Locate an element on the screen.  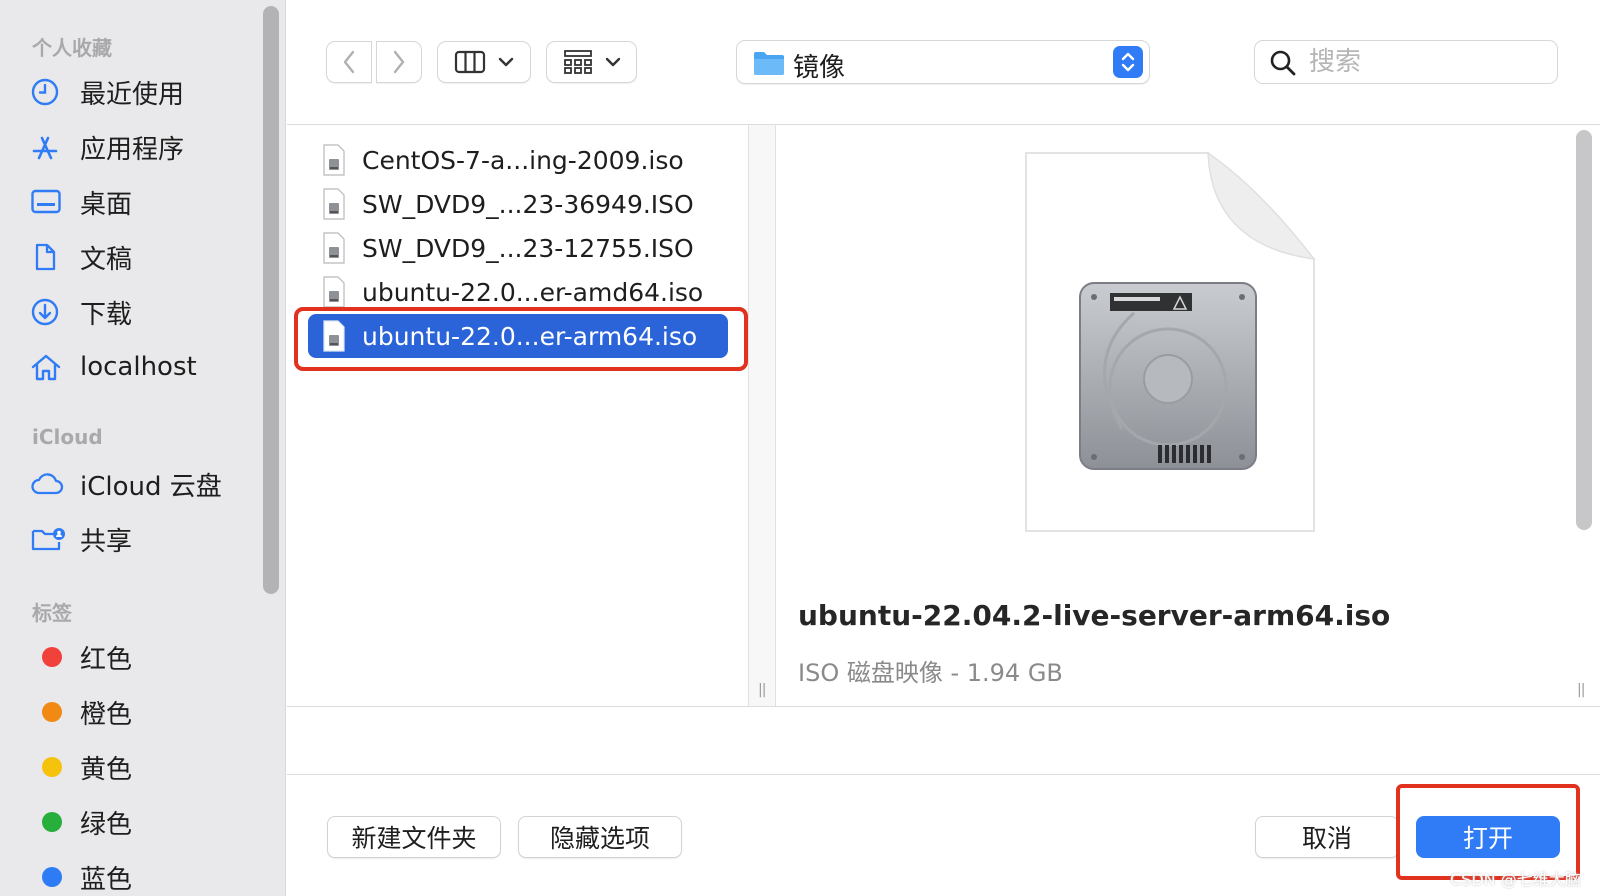
sidebar-tag-red: 红色 is located at coordinates (143, 657).